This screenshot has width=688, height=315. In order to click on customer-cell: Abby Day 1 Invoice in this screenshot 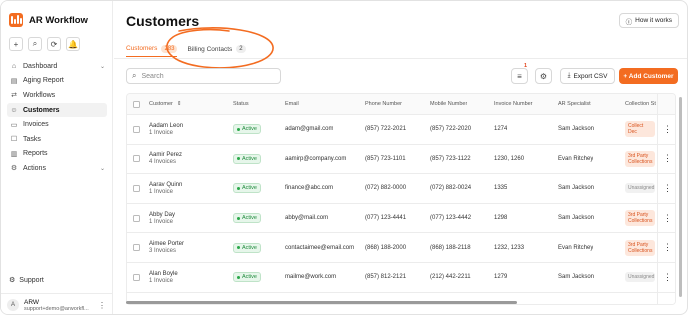, I will do `click(162, 218)`.